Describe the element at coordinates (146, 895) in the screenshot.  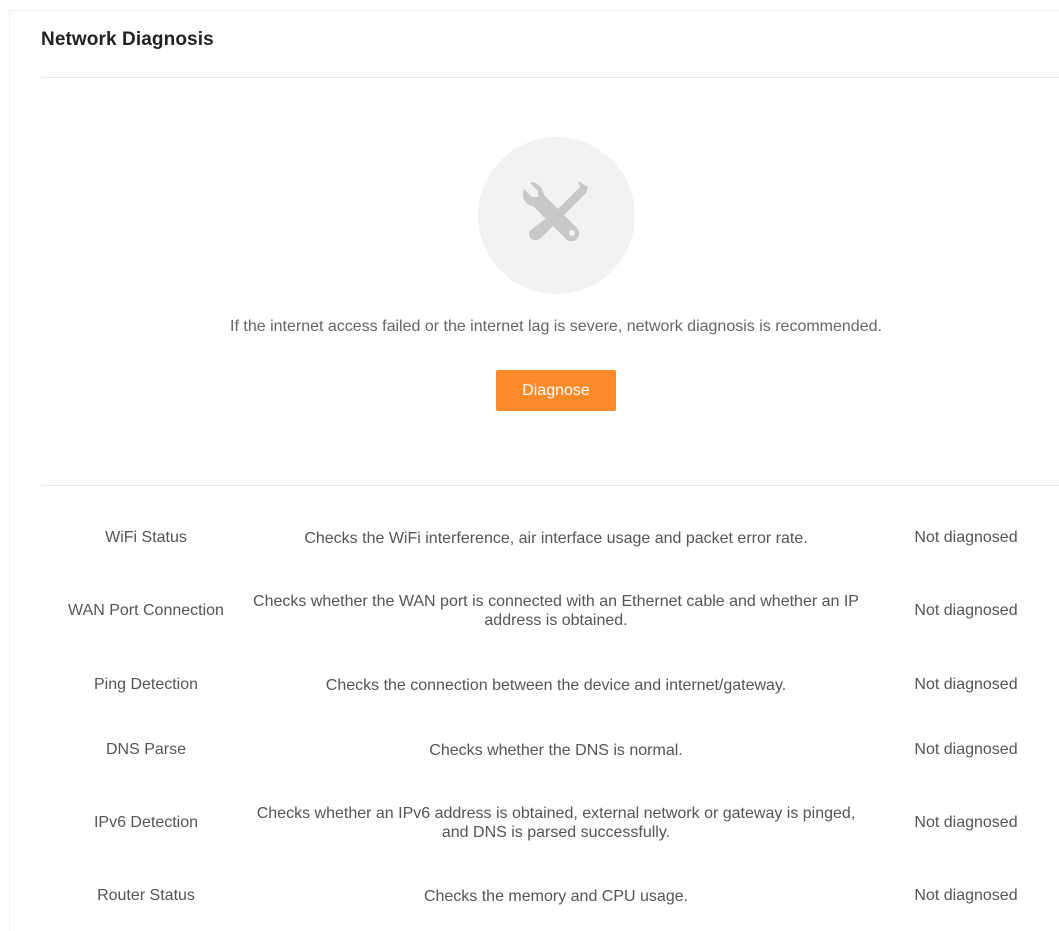
I see `check-name: Router Status` at that location.